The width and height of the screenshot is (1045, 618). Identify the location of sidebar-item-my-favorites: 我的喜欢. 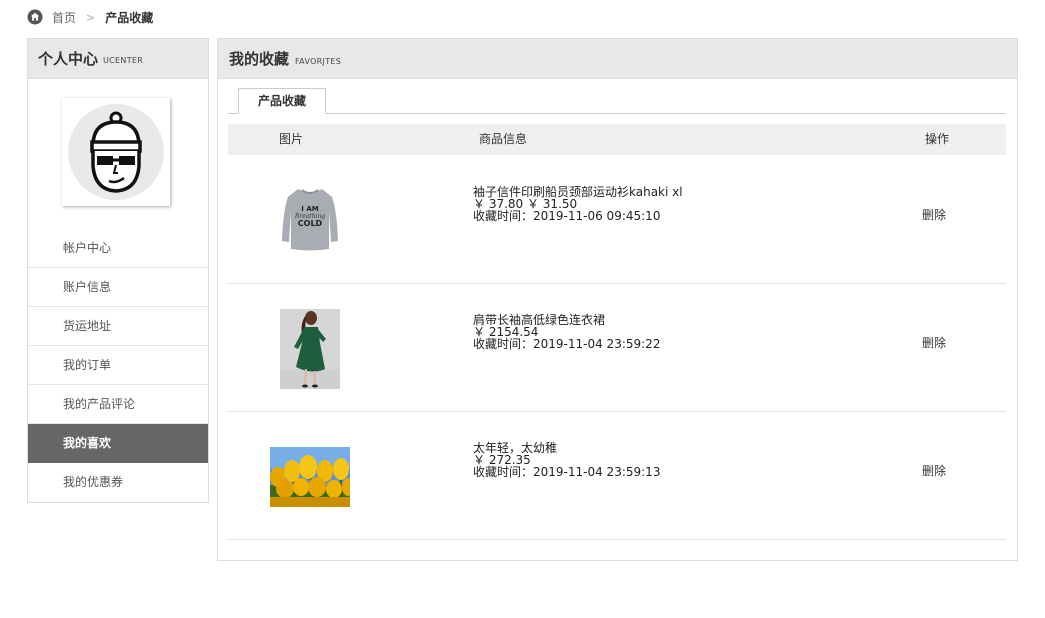
(118, 443).